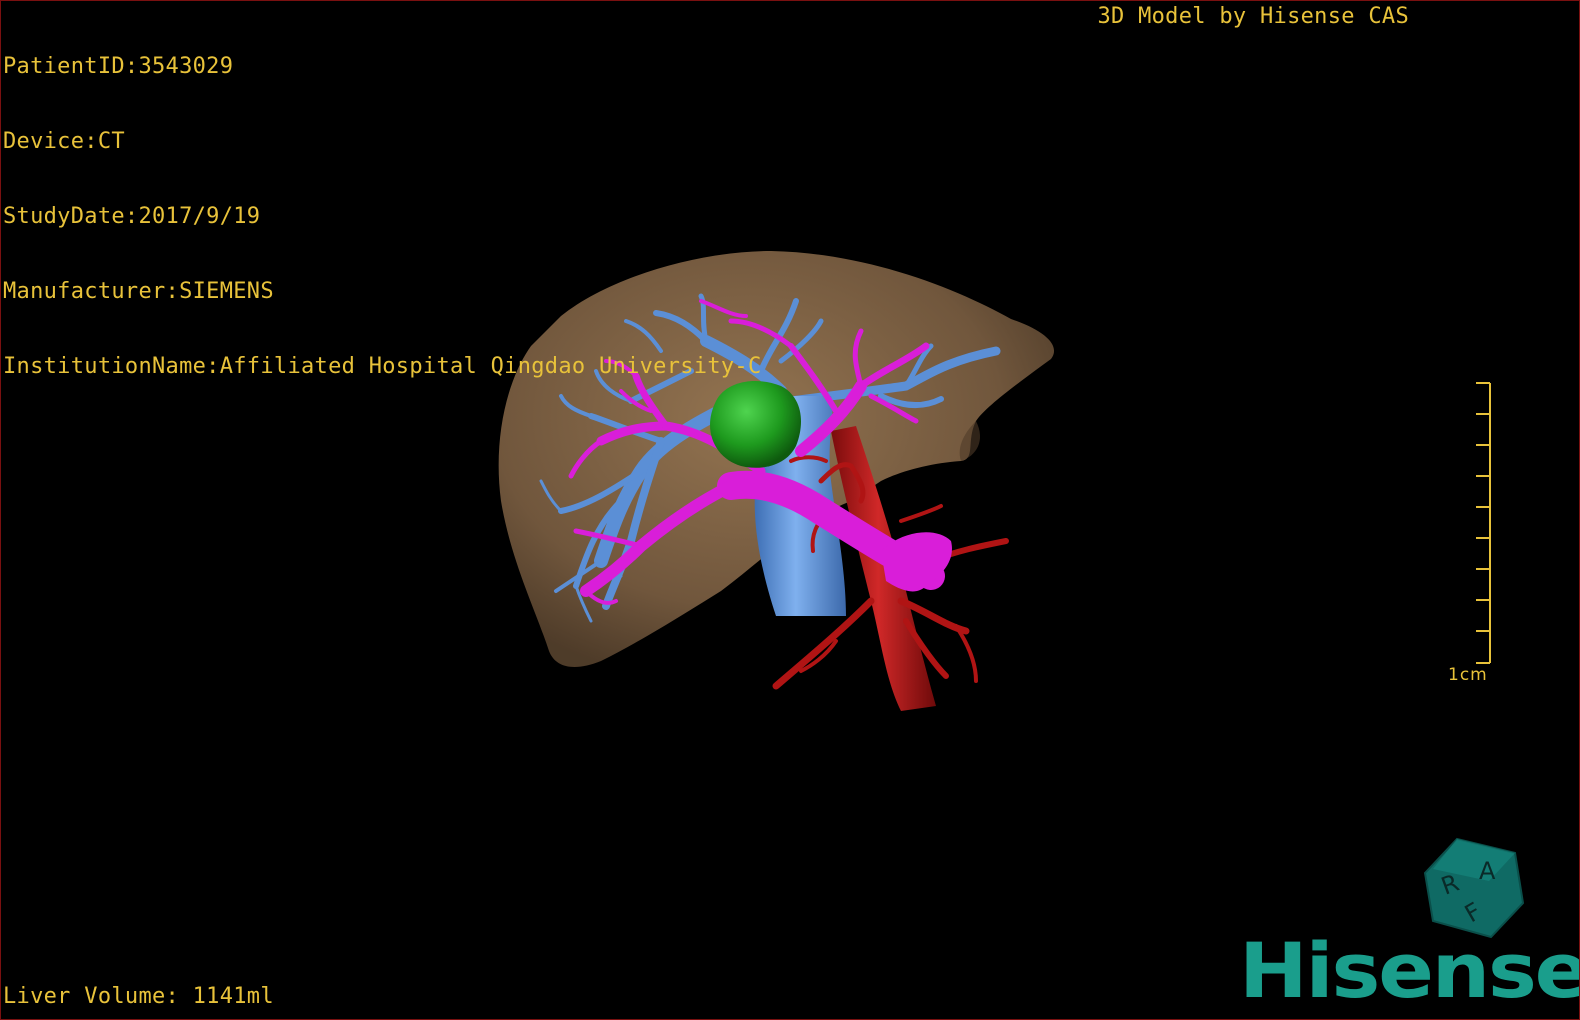  What do you see at coordinates (1409, 970) in the screenshot?
I see `hisense-logo: Hisense` at bounding box center [1409, 970].